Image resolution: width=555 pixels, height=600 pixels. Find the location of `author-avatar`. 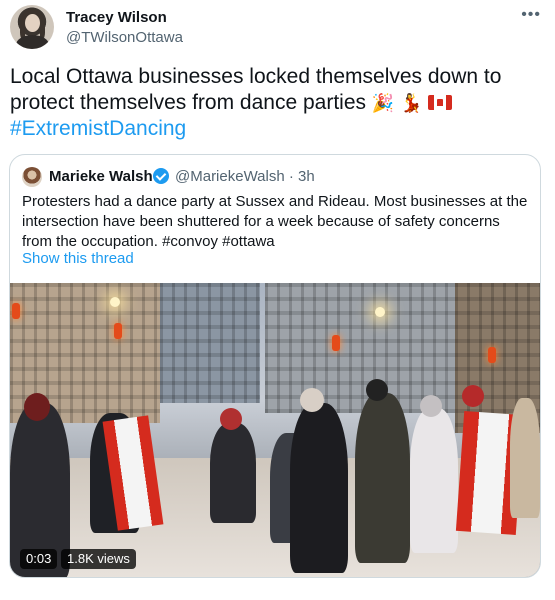

author-avatar is located at coordinates (32, 27).